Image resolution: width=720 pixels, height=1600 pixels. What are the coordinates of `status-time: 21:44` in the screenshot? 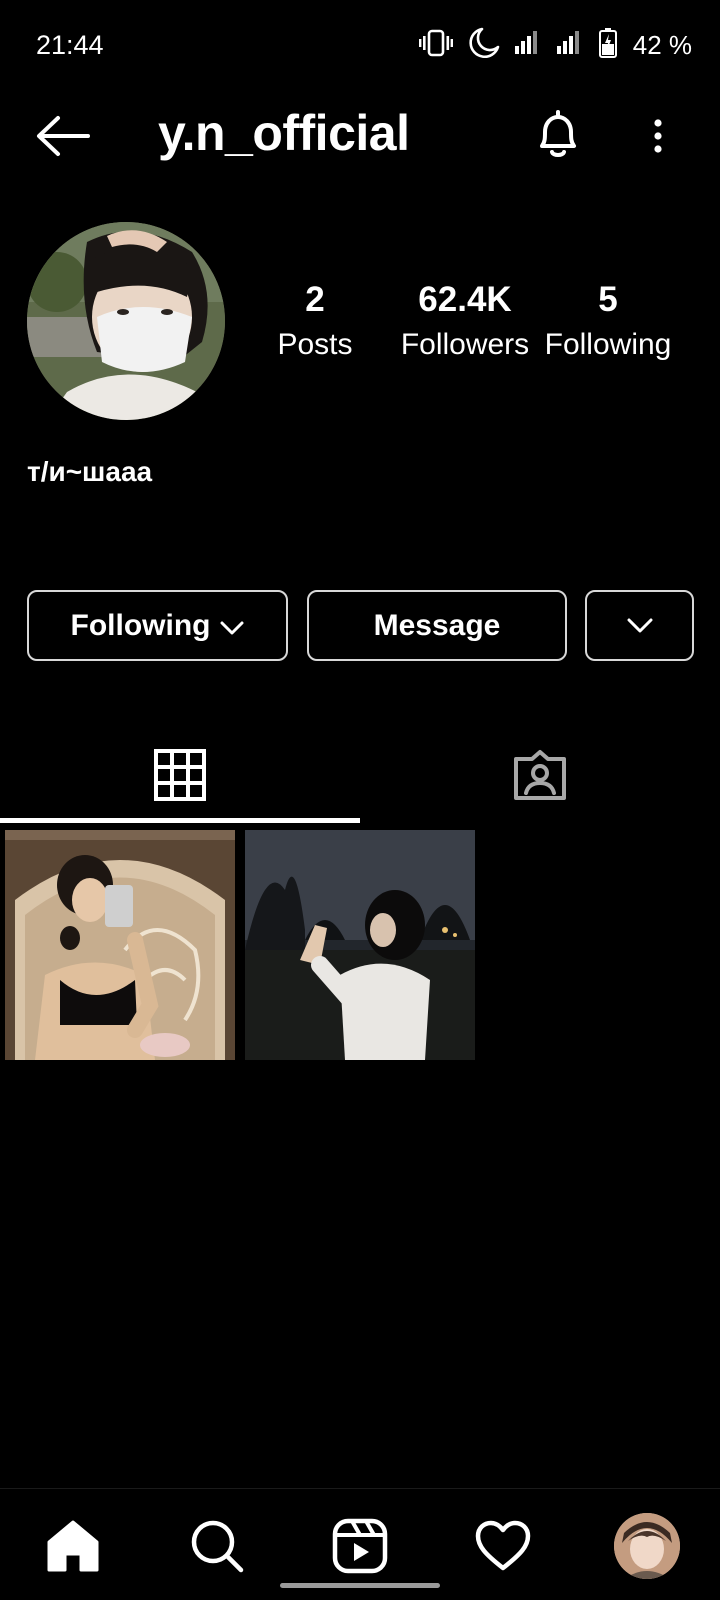 It's located at (70, 45).